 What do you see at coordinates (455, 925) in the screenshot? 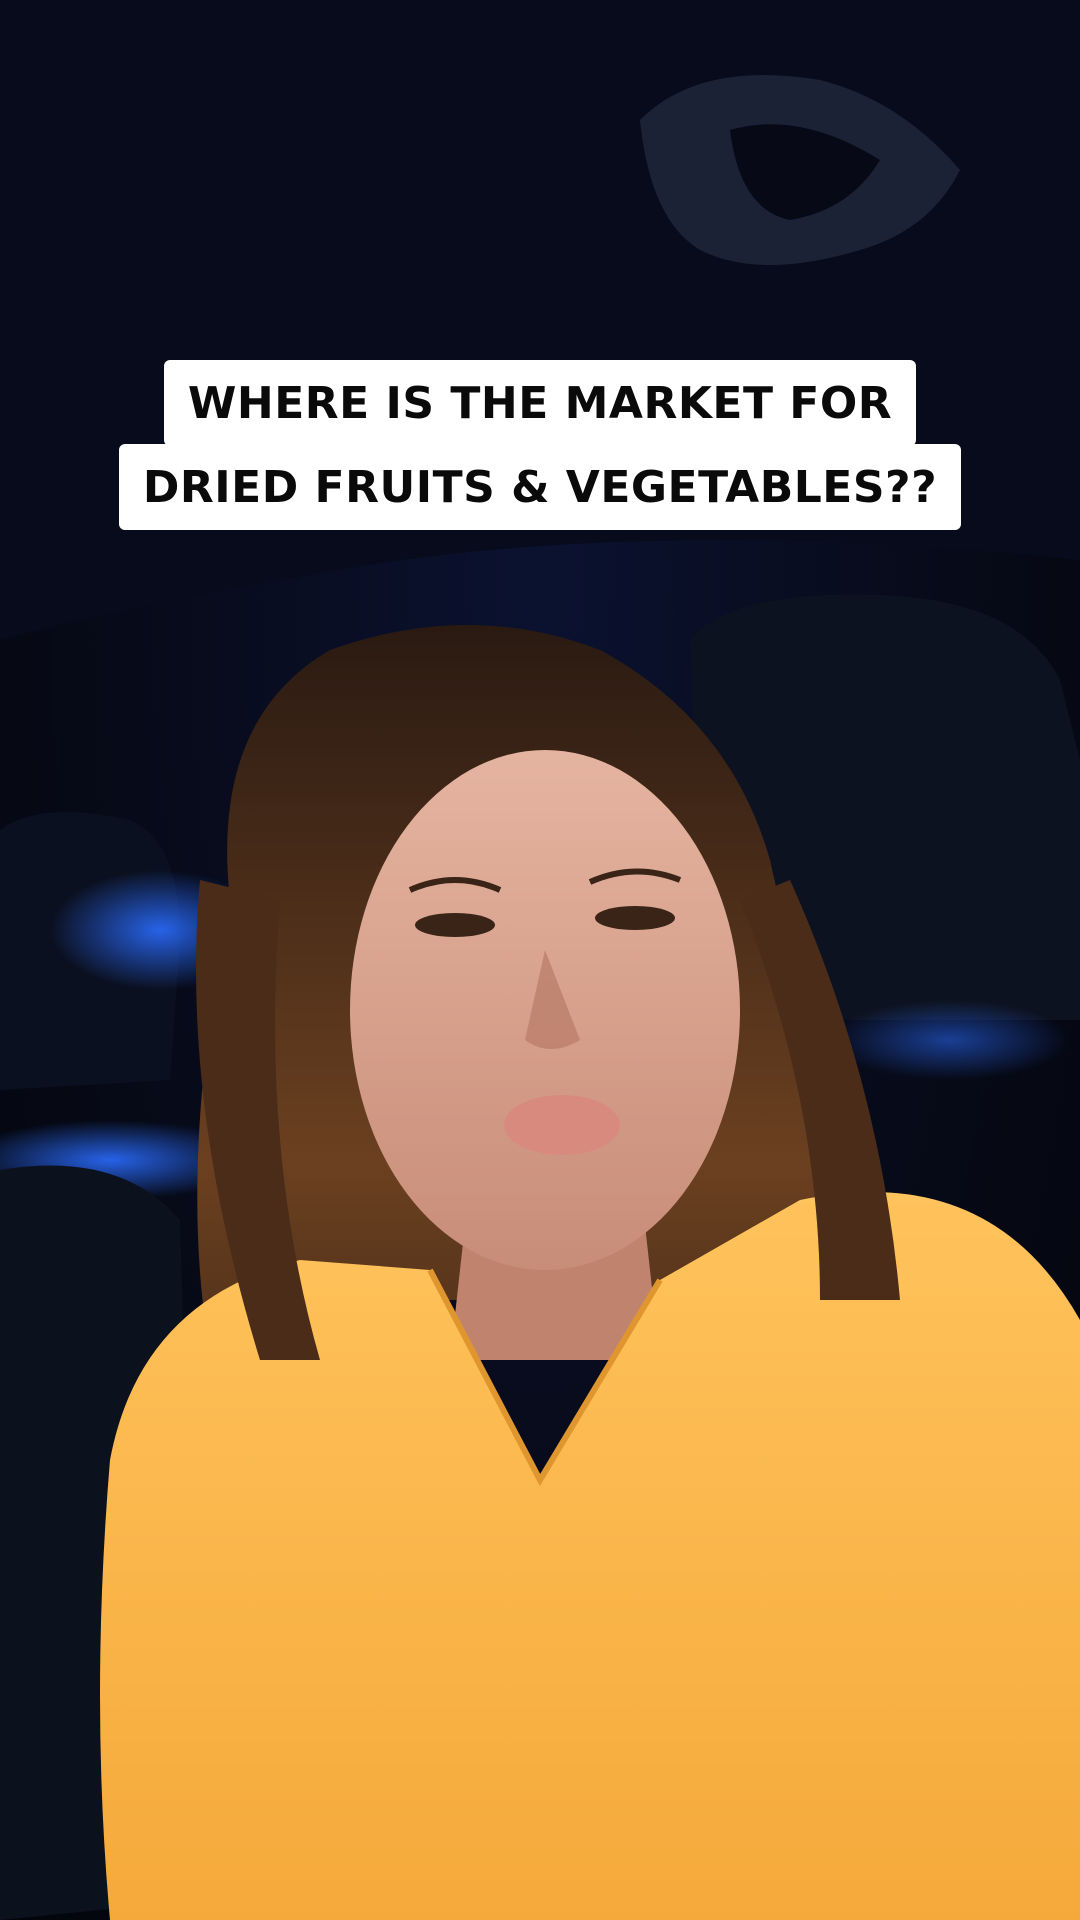
I see `left-eye` at bounding box center [455, 925].